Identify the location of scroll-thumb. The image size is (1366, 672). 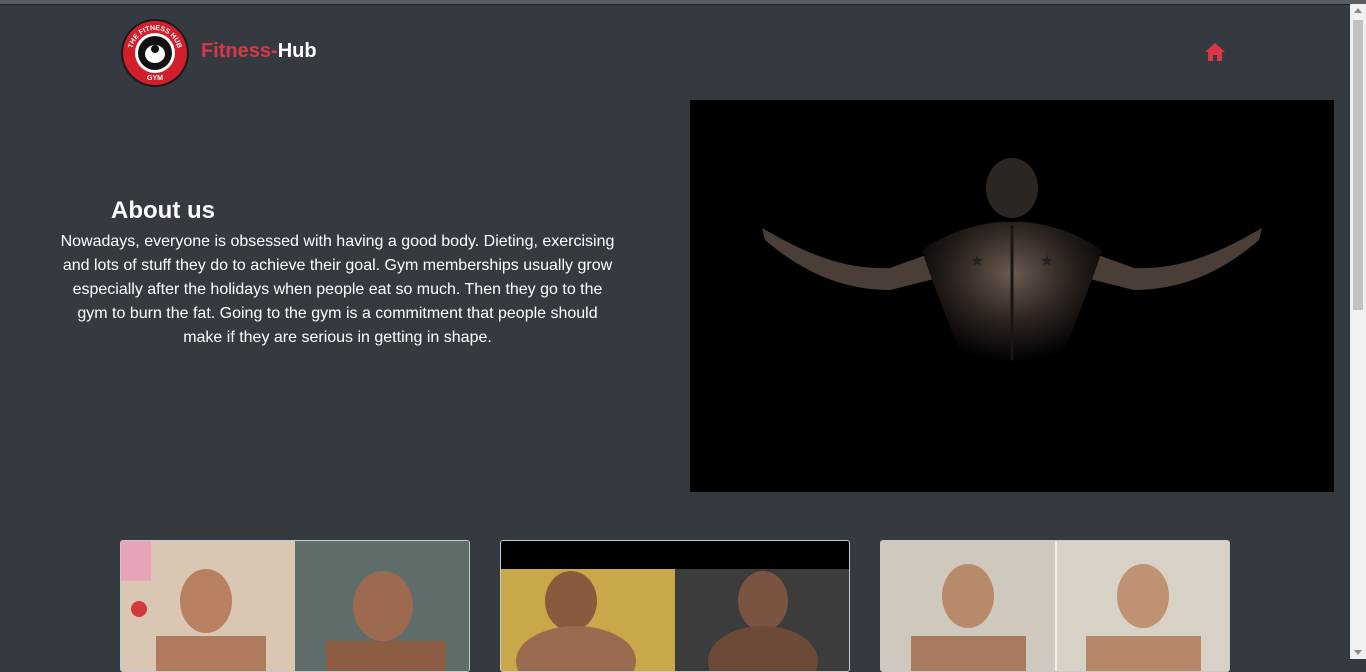
(1358, 165).